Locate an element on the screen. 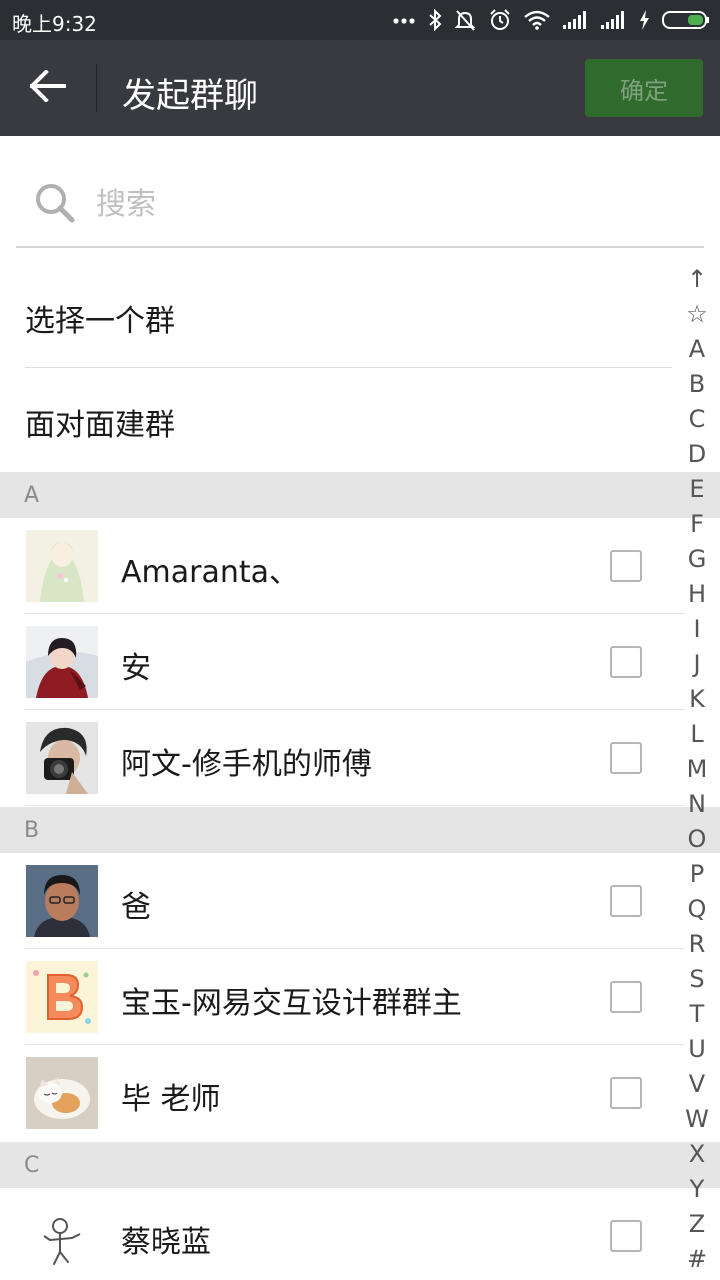 This screenshot has width=720, height=1280. index-item: G is located at coordinates (697, 559).